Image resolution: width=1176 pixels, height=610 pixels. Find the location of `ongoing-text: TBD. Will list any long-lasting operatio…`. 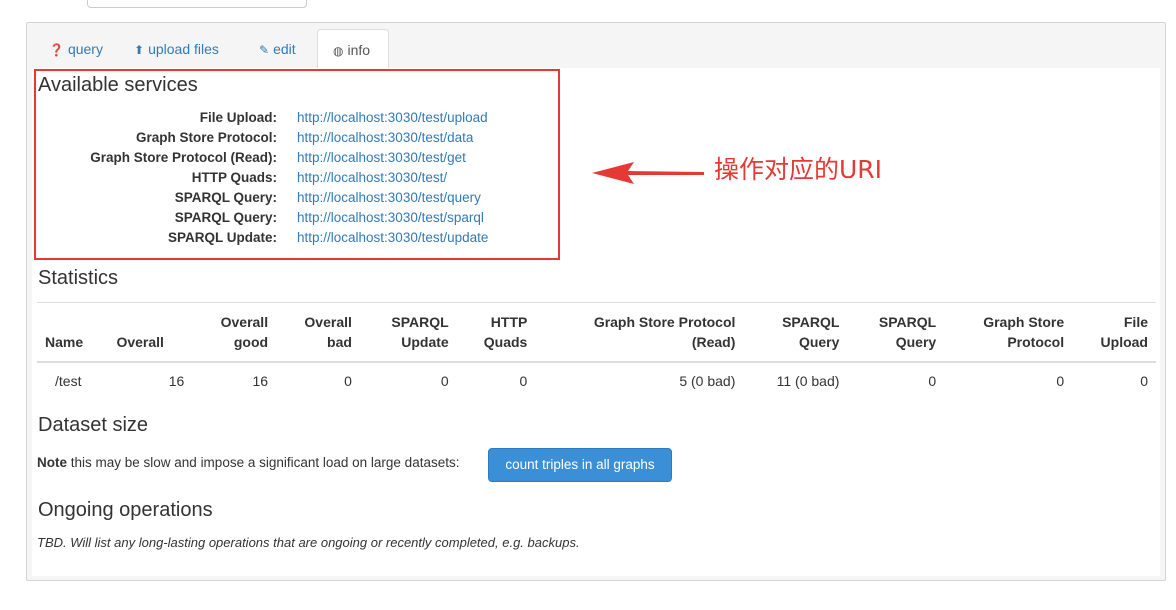

ongoing-text: TBD. Will list any long-lasting operatio… is located at coordinates (308, 542).